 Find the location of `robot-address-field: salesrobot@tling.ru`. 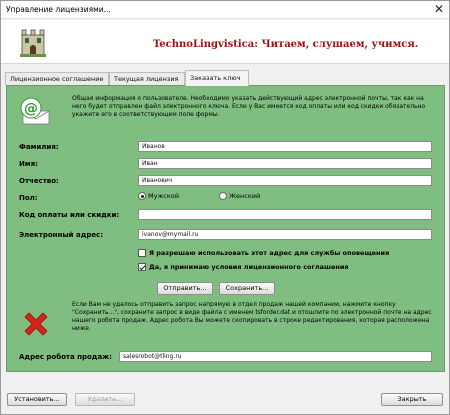

robot-address-field: salesrobot@tling.ru is located at coordinates (275, 356).